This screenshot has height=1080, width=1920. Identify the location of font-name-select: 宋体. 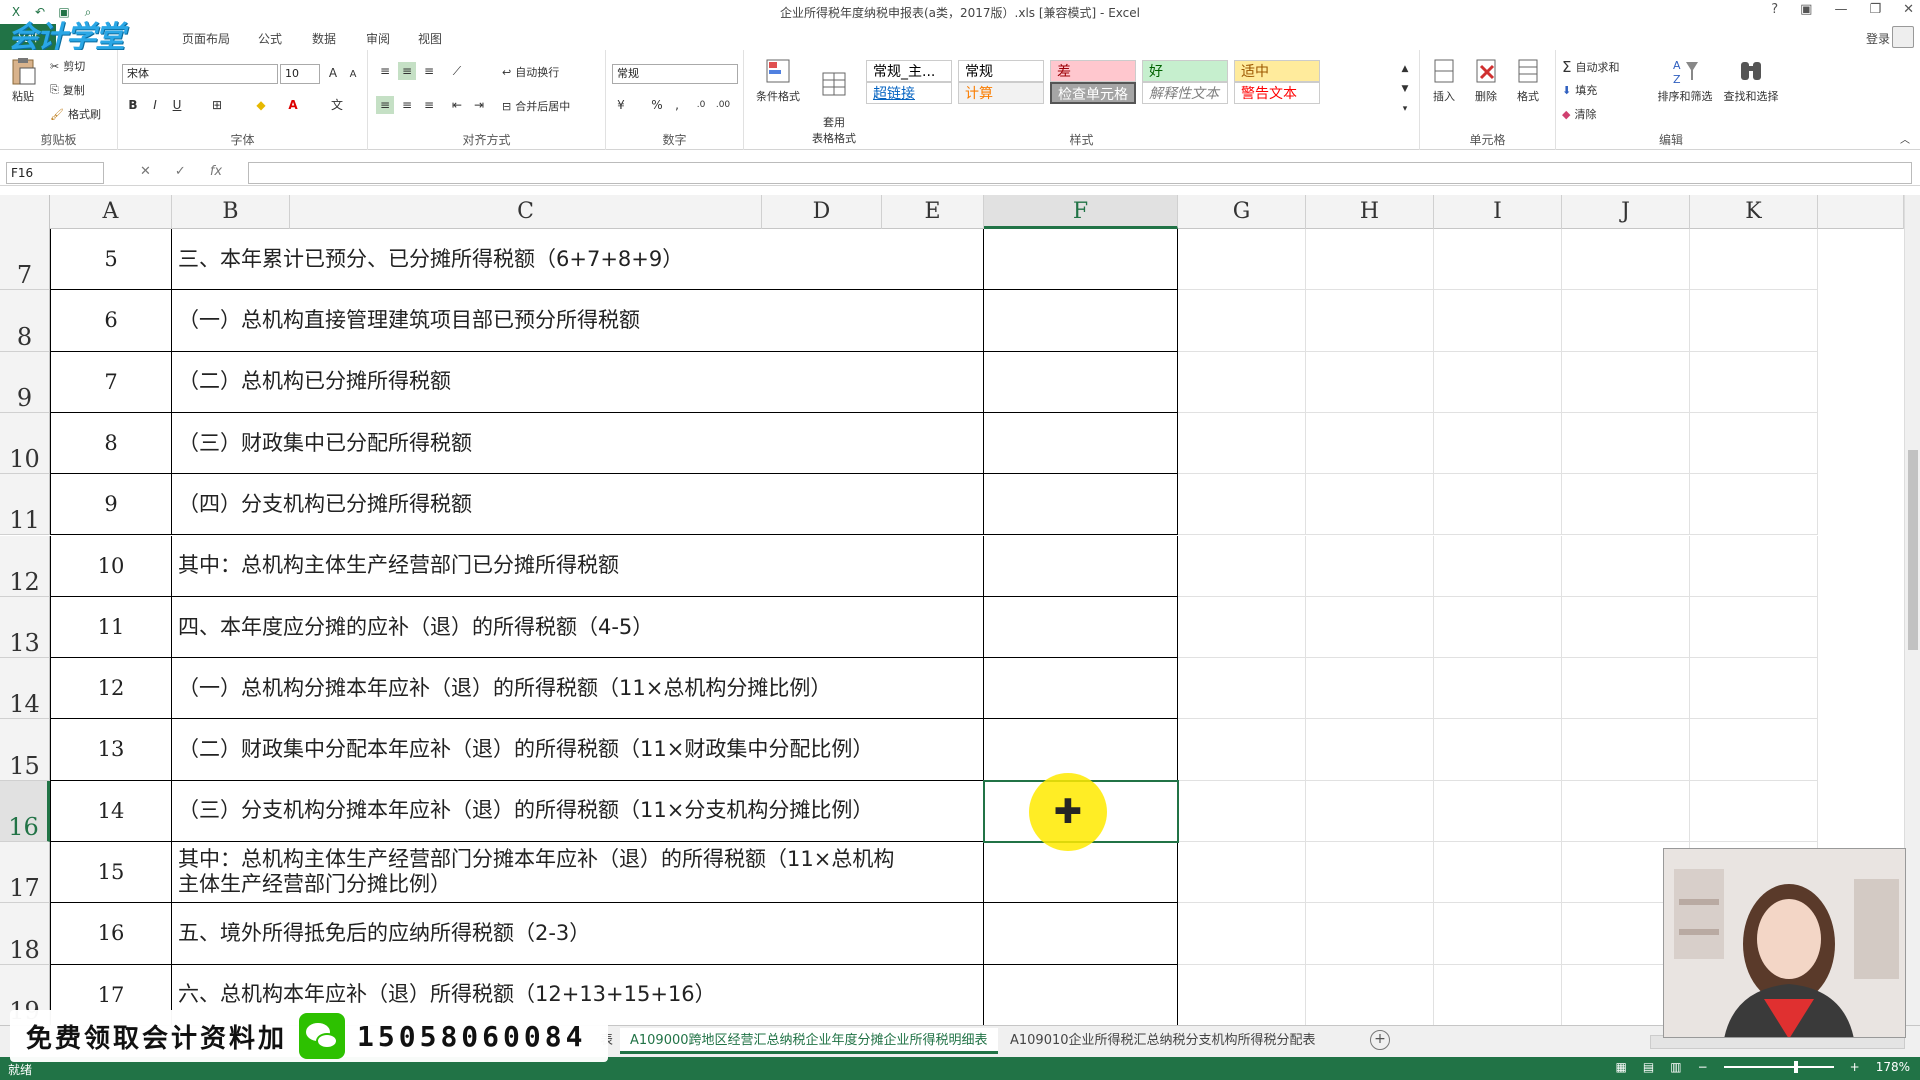
(200, 74).